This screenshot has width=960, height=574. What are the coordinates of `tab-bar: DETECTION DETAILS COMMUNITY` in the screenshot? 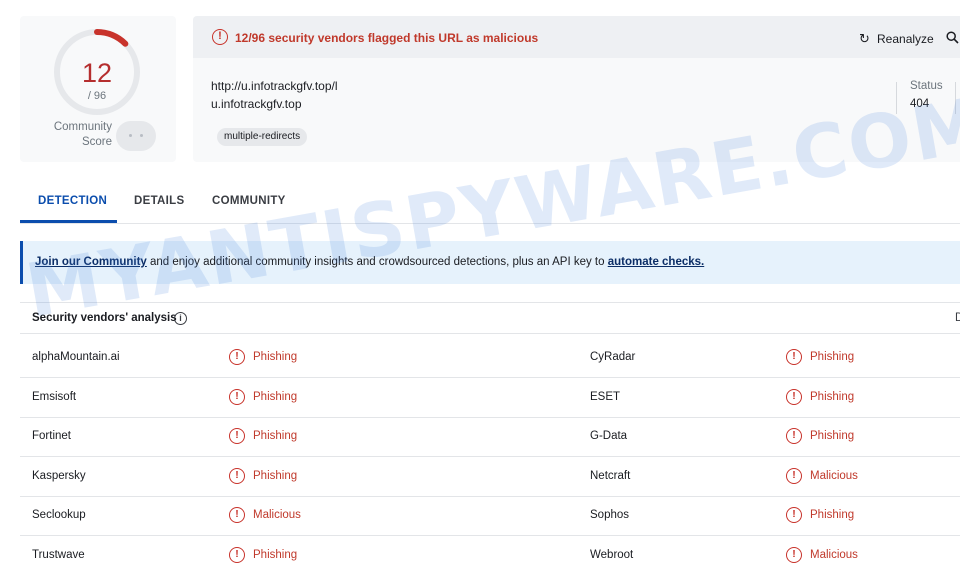 It's located at (490, 203).